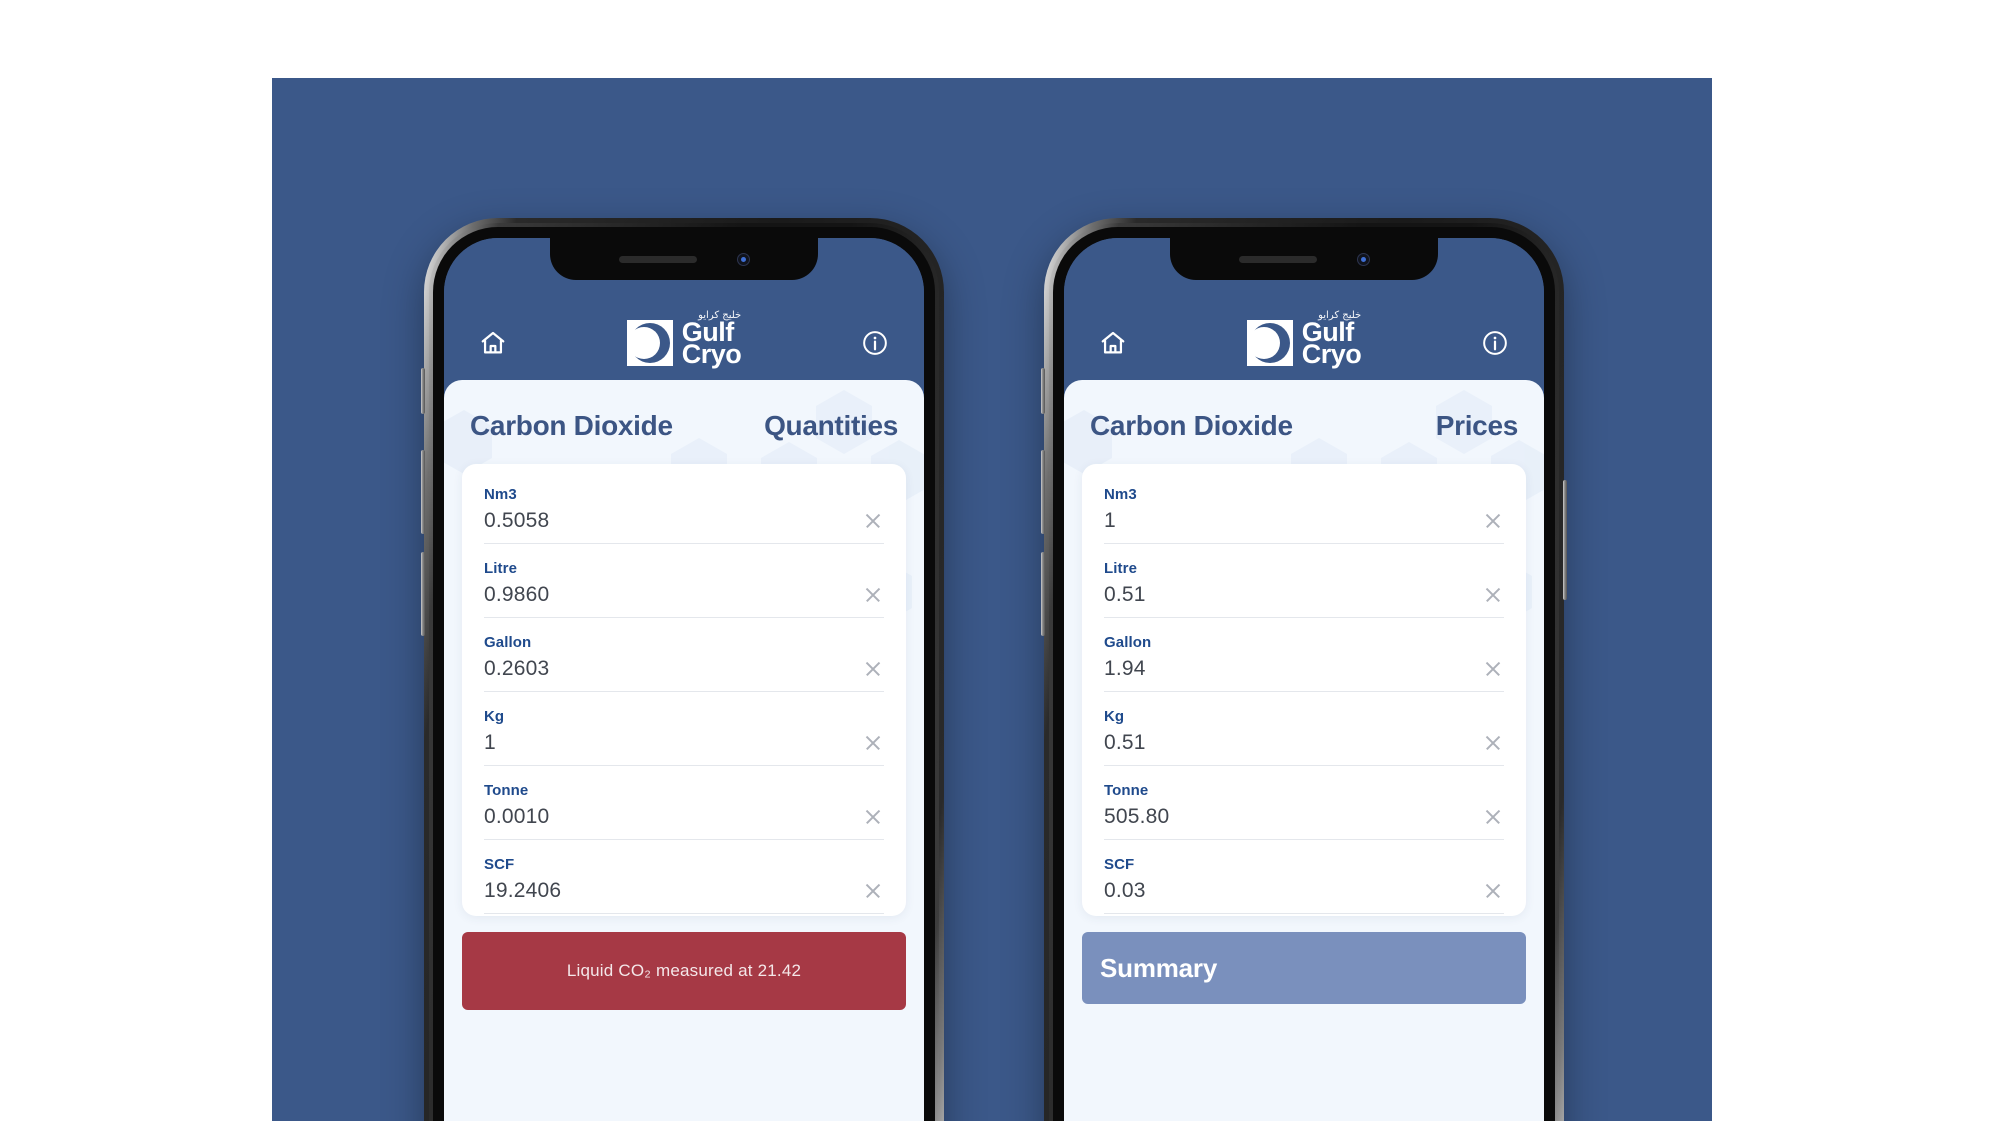 This screenshot has height=1121, width=2000. What do you see at coordinates (684, 803) in the screenshot?
I see `field-tonne: Tonne 0.0010` at bounding box center [684, 803].